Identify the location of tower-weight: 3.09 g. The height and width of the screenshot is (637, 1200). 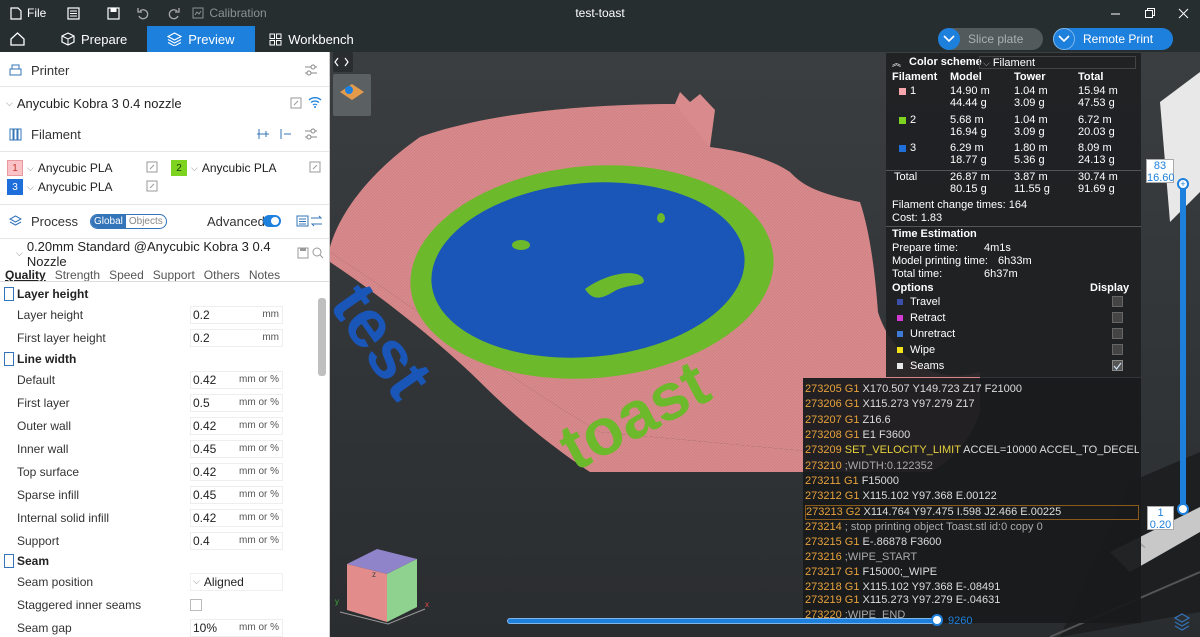
(1029, 103).